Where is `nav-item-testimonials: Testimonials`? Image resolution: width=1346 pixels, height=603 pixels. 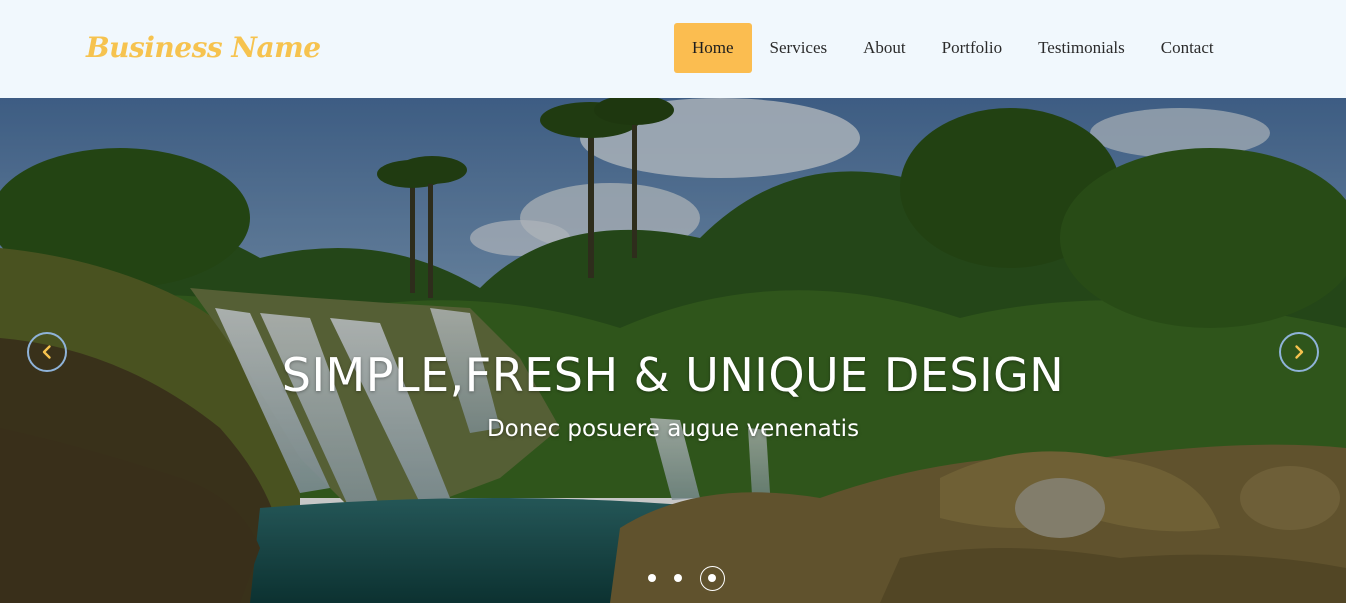 nav-item-testimonials: Testimonials is located at coordinates (1081, 48).